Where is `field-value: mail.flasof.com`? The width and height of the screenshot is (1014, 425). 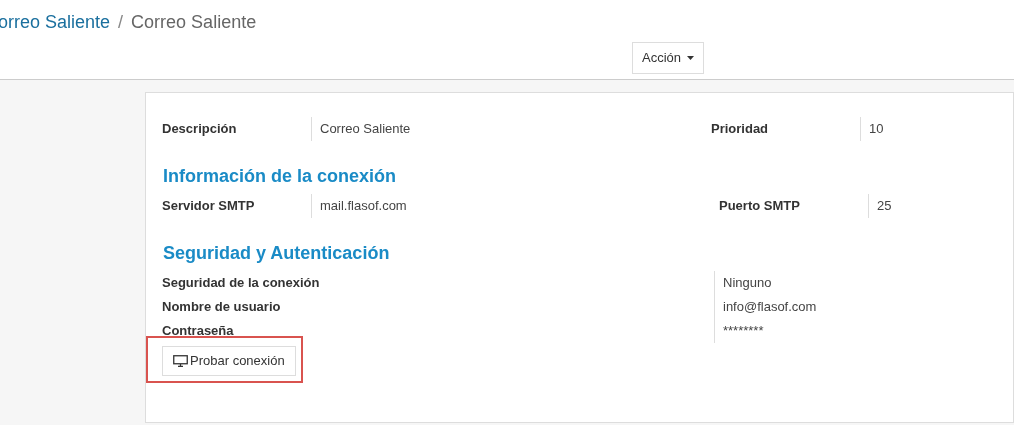 field-value: mail.flasof.com is located at coordinates (511, 206).